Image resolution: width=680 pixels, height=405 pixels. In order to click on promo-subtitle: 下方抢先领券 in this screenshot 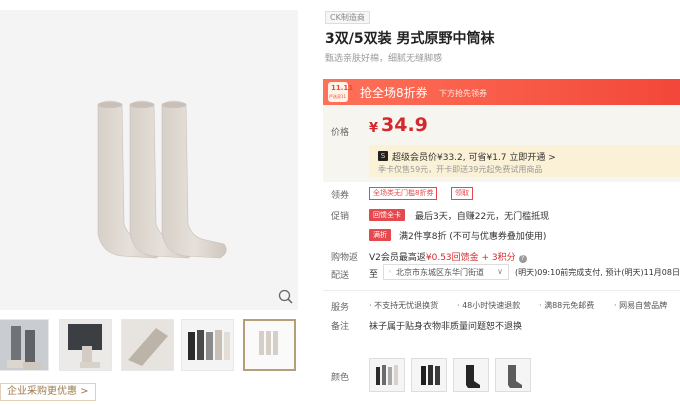, I will do `click(463, 93)`.